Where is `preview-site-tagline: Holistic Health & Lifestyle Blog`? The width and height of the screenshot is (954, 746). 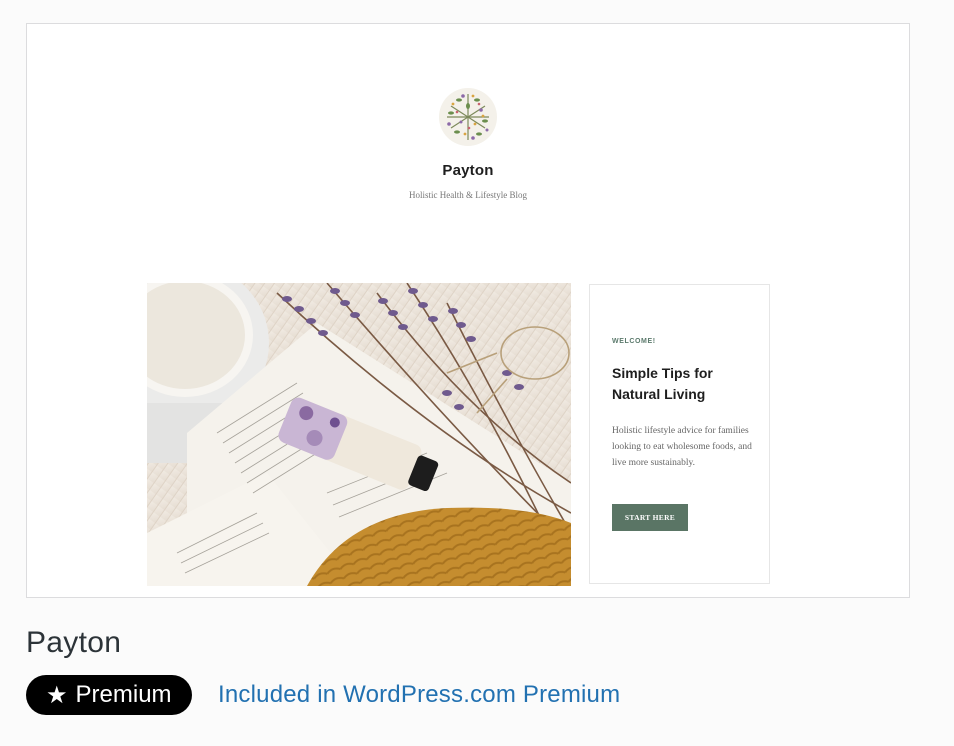
preview-site-tagline: Holistic Health & Lifestyle Blog is located at coordinates (468, 195).